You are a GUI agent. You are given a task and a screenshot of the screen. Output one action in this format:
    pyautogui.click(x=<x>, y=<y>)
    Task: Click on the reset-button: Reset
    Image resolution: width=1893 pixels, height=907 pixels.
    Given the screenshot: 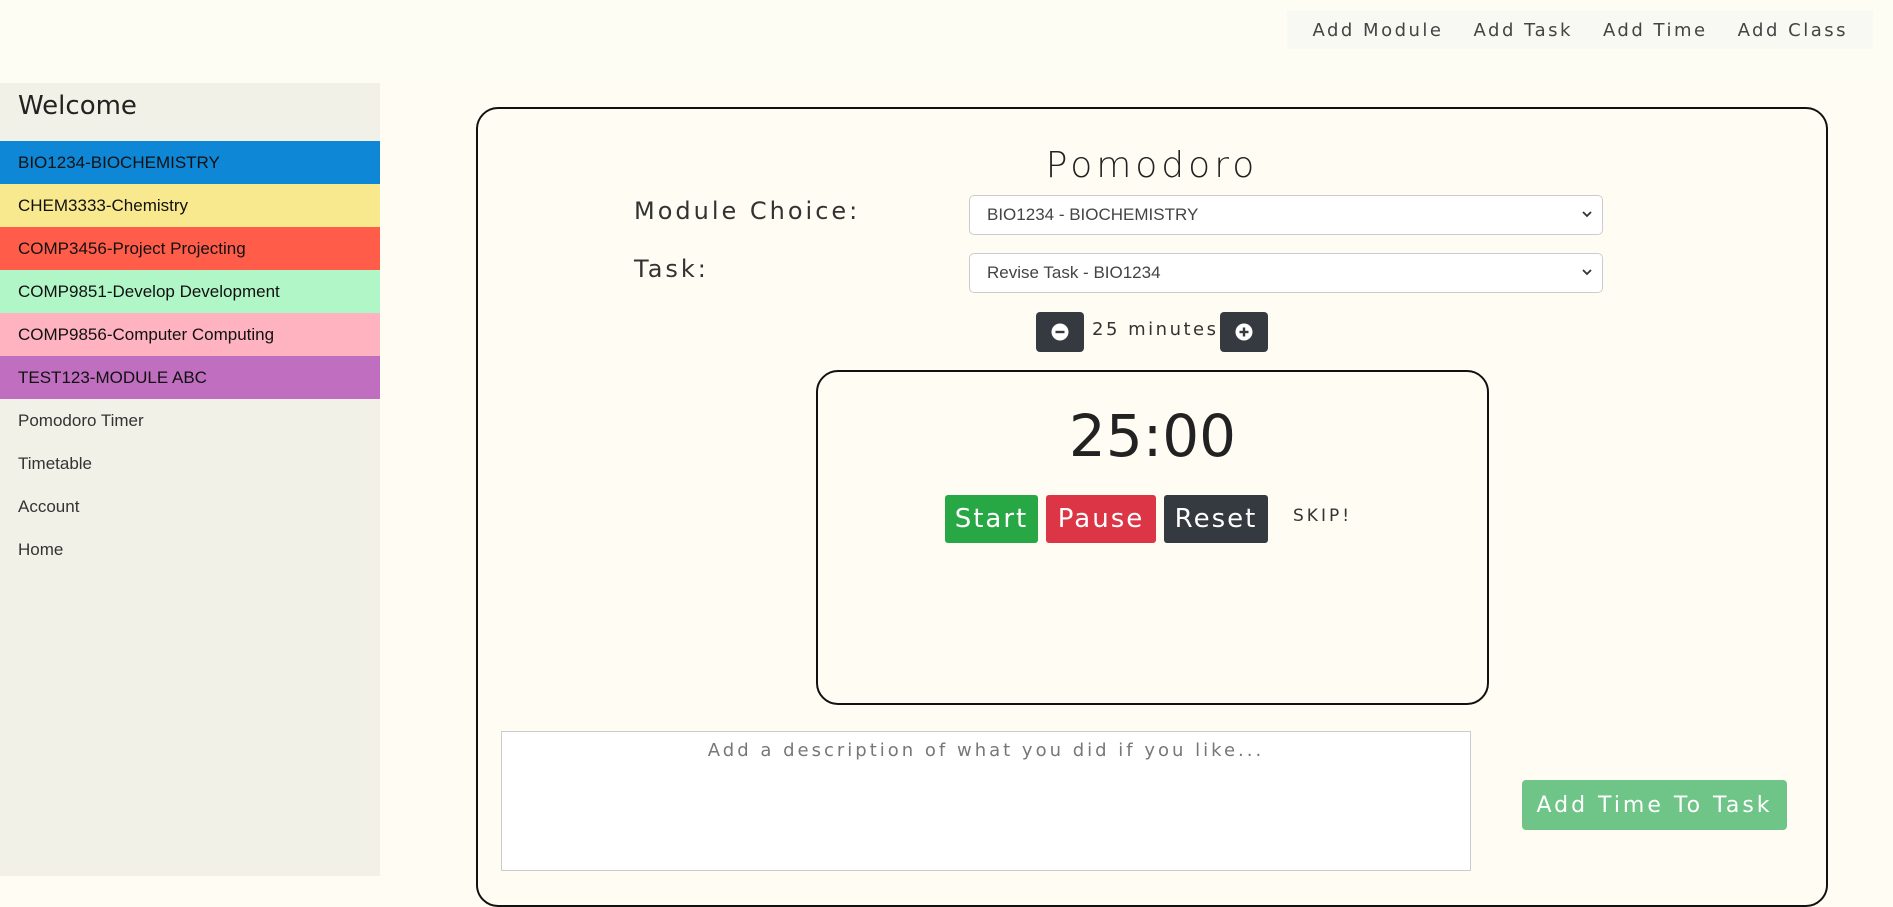 What is the action you would take?
    pyautogui.click(x=1216, y=519)
    